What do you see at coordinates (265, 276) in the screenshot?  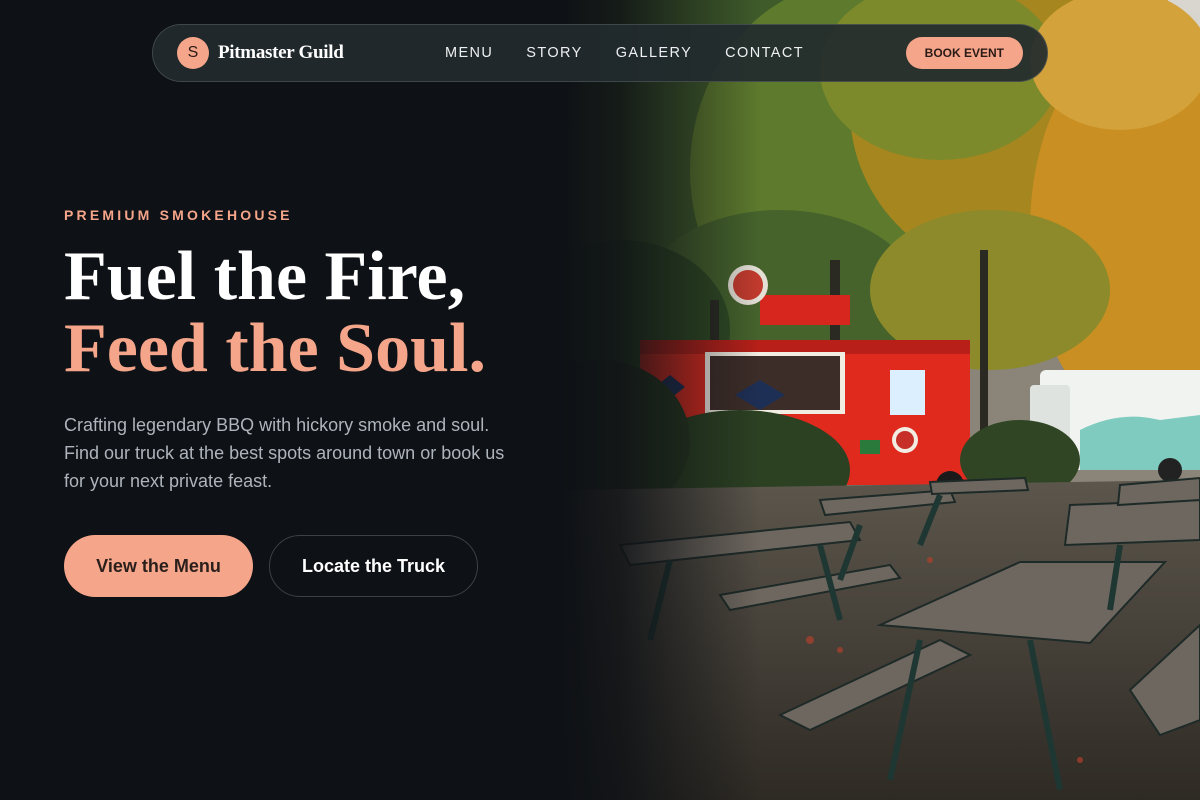 I see `headline-line-1: Fuel the Fire,` at bounding box center [265, 276].